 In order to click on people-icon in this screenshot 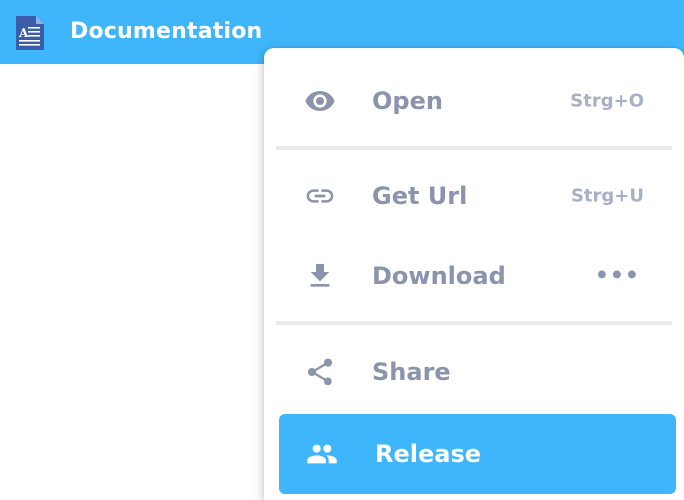, I will do `click(322, 454)`.